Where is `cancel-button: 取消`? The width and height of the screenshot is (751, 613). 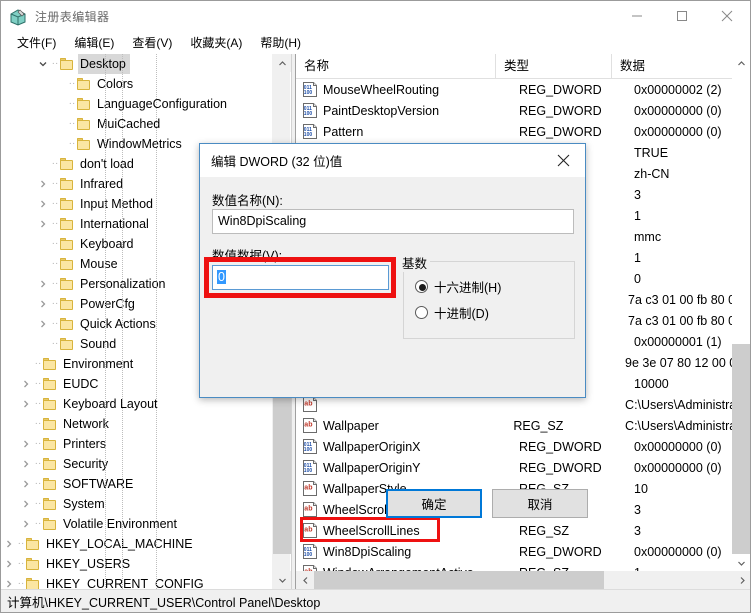 cancel-button: 取消 is located at coordinates (540, 503).